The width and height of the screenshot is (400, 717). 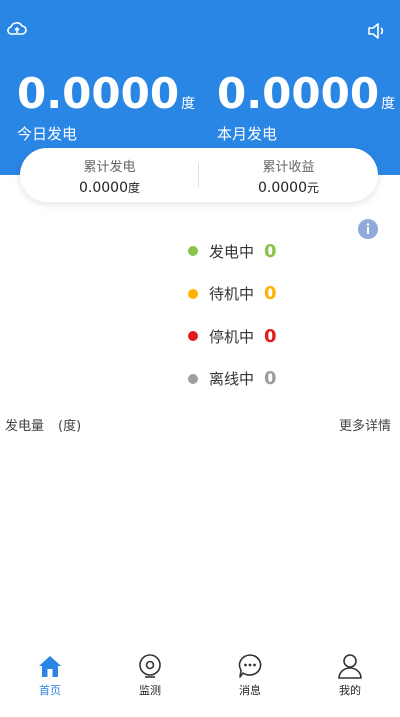 I want to click on status-row-generating: 发电中 0, so click(x=232, y=251).